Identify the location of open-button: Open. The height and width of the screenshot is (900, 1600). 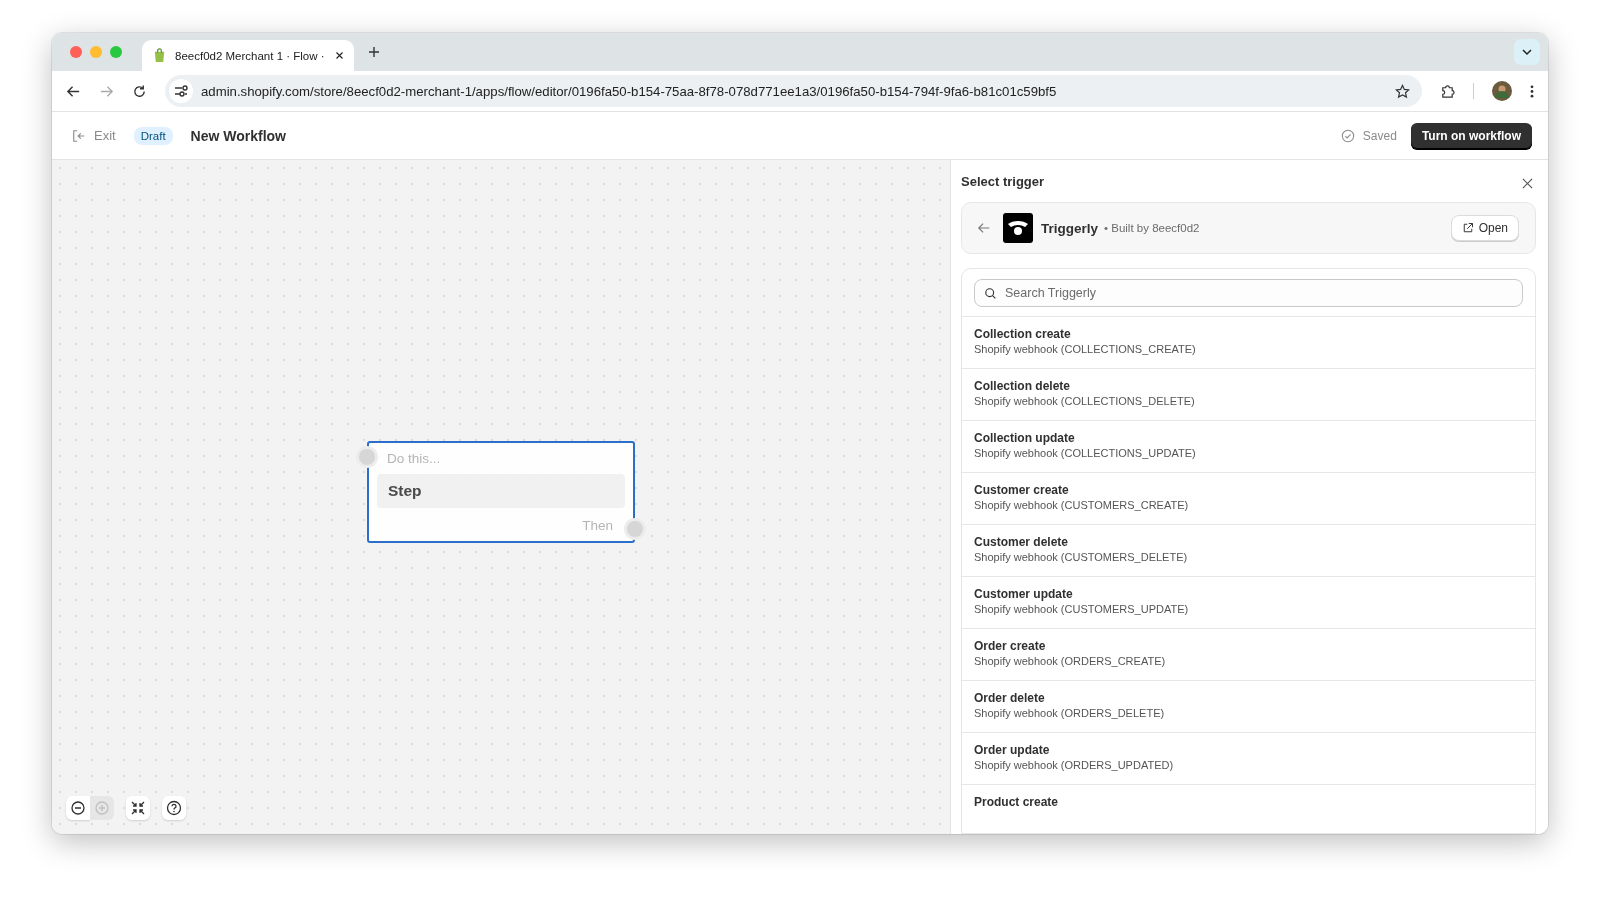
(1484, 228).